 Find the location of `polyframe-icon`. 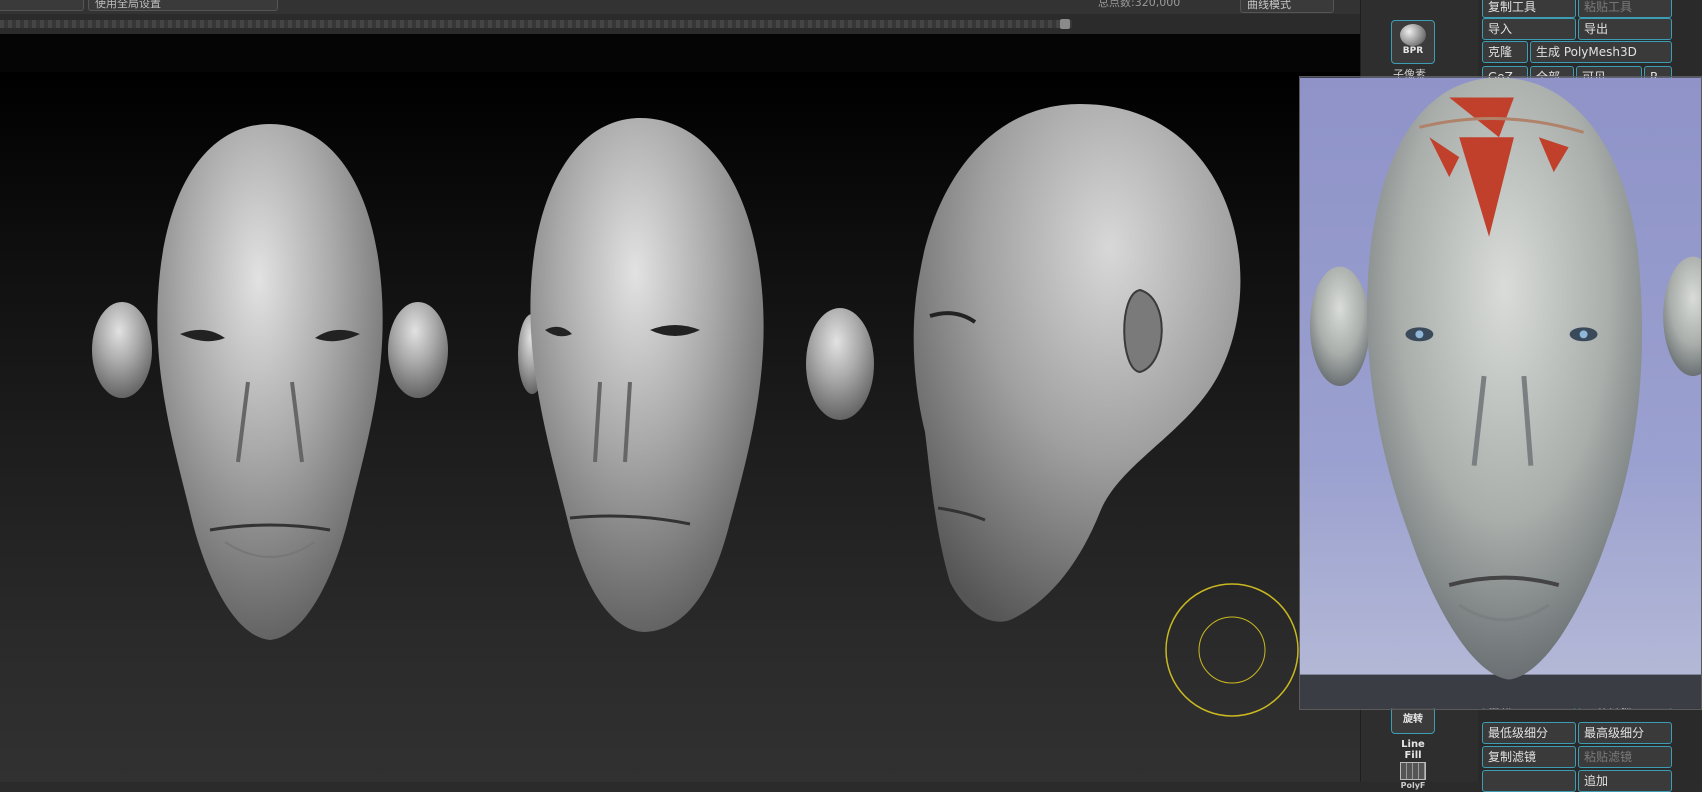

polyframe-icon is located at coordinates (1413, 771).